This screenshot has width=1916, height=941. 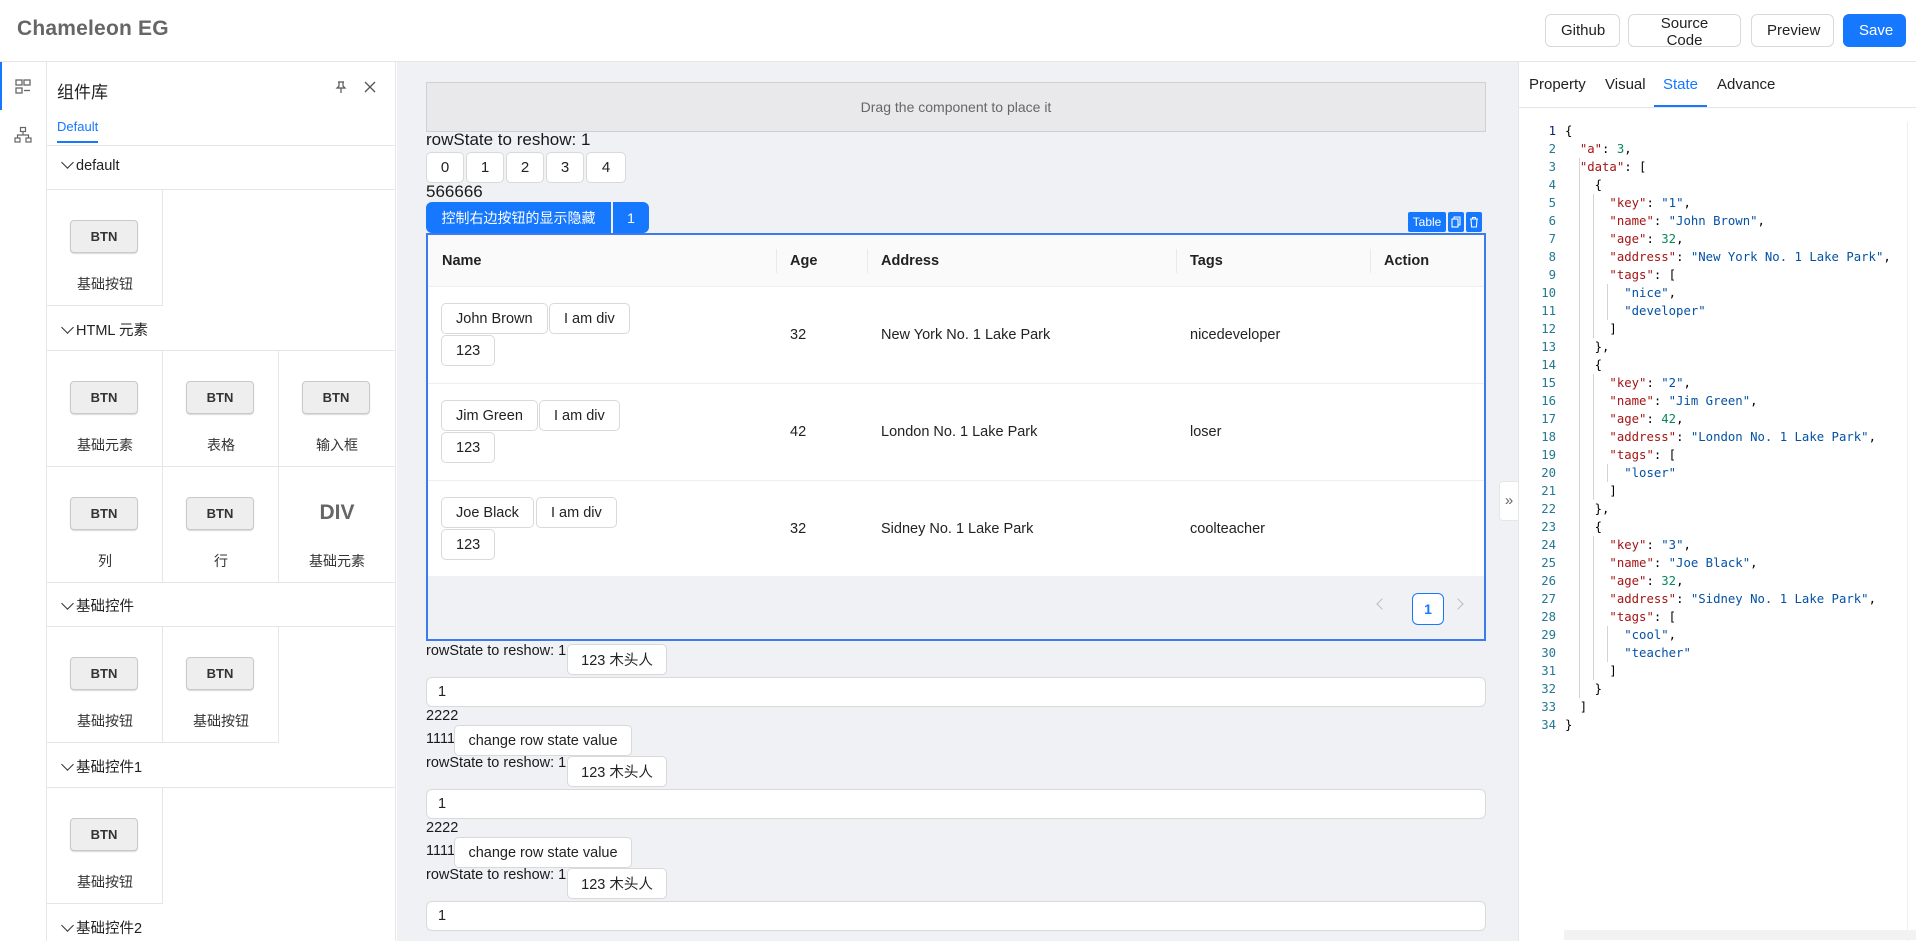 What do you see at coordinates (1709, 653) in the screenshot?
I see `code-line: 30 "teacher"` at bounding box center [1709, 653].